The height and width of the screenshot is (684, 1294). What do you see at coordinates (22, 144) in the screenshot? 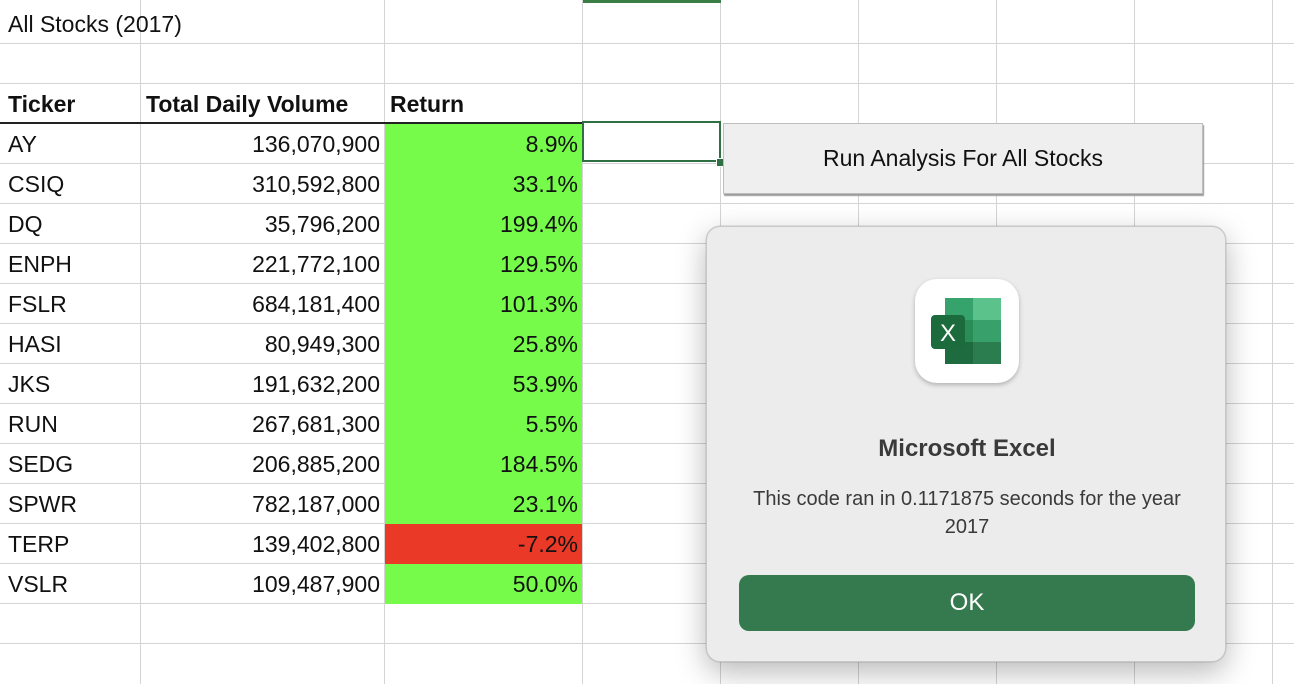
I see `ticker-cell: AY` at bounding box center [22, 144].